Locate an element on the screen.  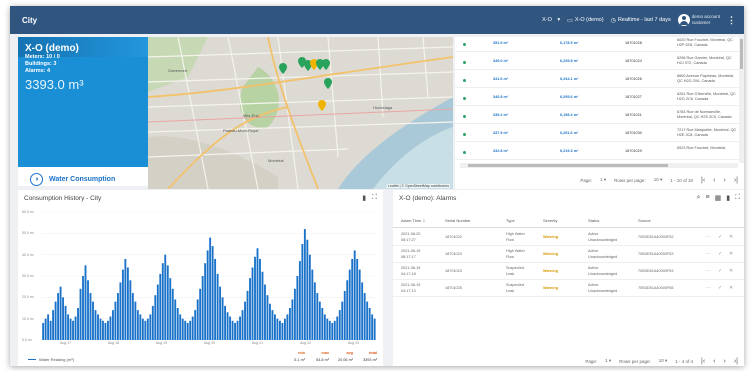
more-menu-icon: ⋮ is located at coordinates (731, 20).